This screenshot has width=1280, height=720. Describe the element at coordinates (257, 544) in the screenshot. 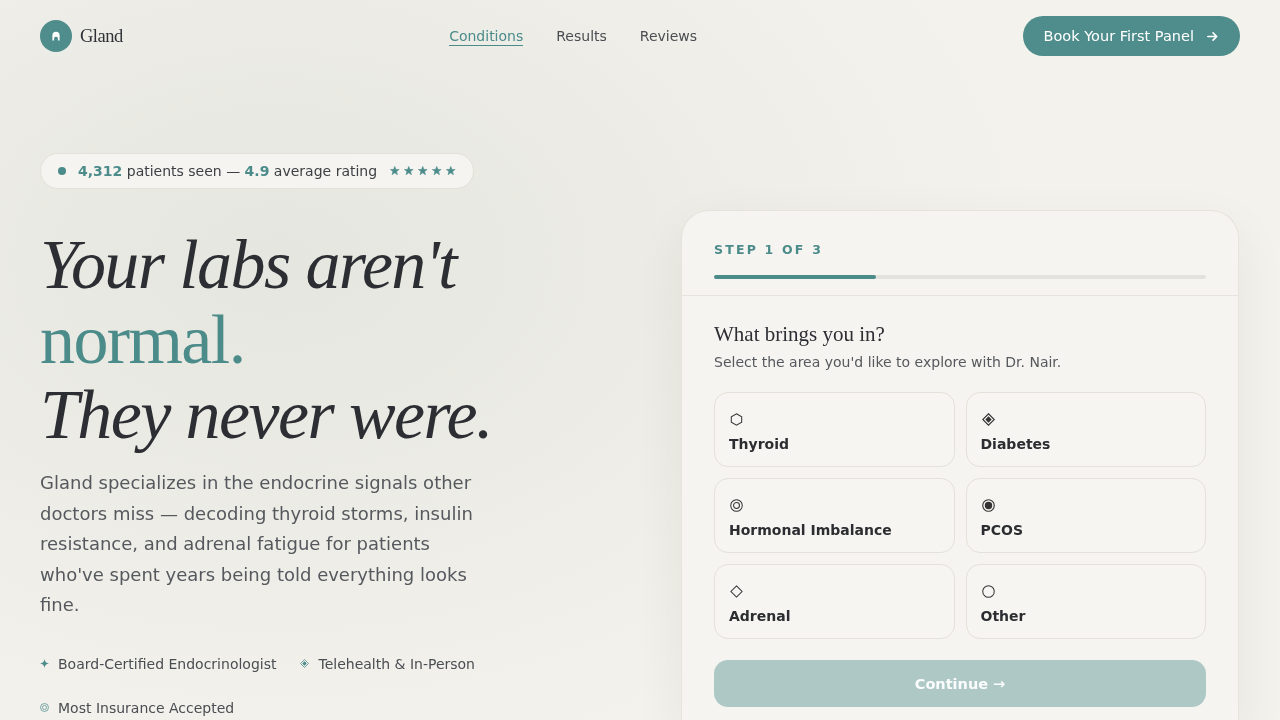

I see `hero-description: Gland specializes in the endocrine signals other doctors miss — decoding thyroid storms, insulin resistance, and adrenal fatigue for patients who've spent years being told everything looks fine.` at that location.